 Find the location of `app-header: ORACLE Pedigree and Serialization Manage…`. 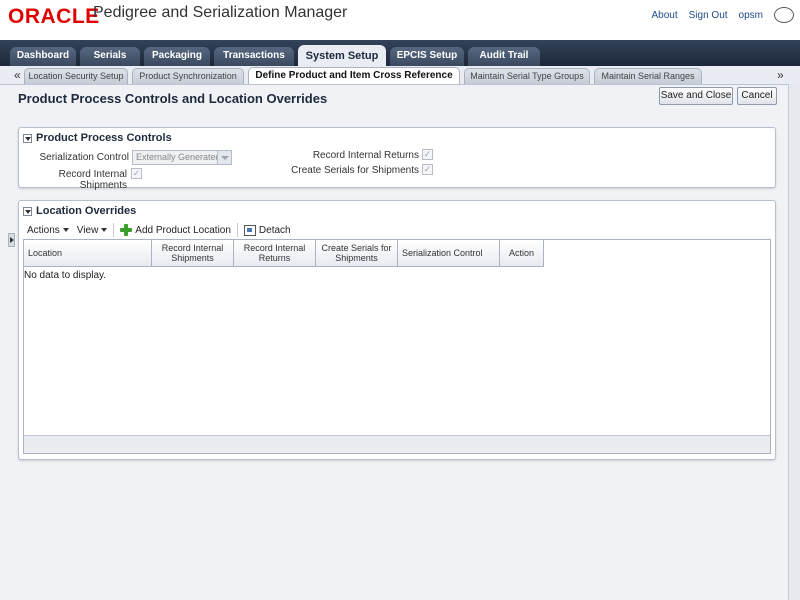

app-header: ORACLE Pedigree and Serialization Manage… is located at coordinates (400, 20).